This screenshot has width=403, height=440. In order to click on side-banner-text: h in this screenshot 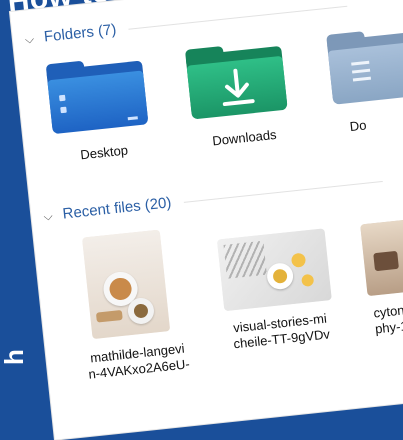, I will do `click(14, 357)`.